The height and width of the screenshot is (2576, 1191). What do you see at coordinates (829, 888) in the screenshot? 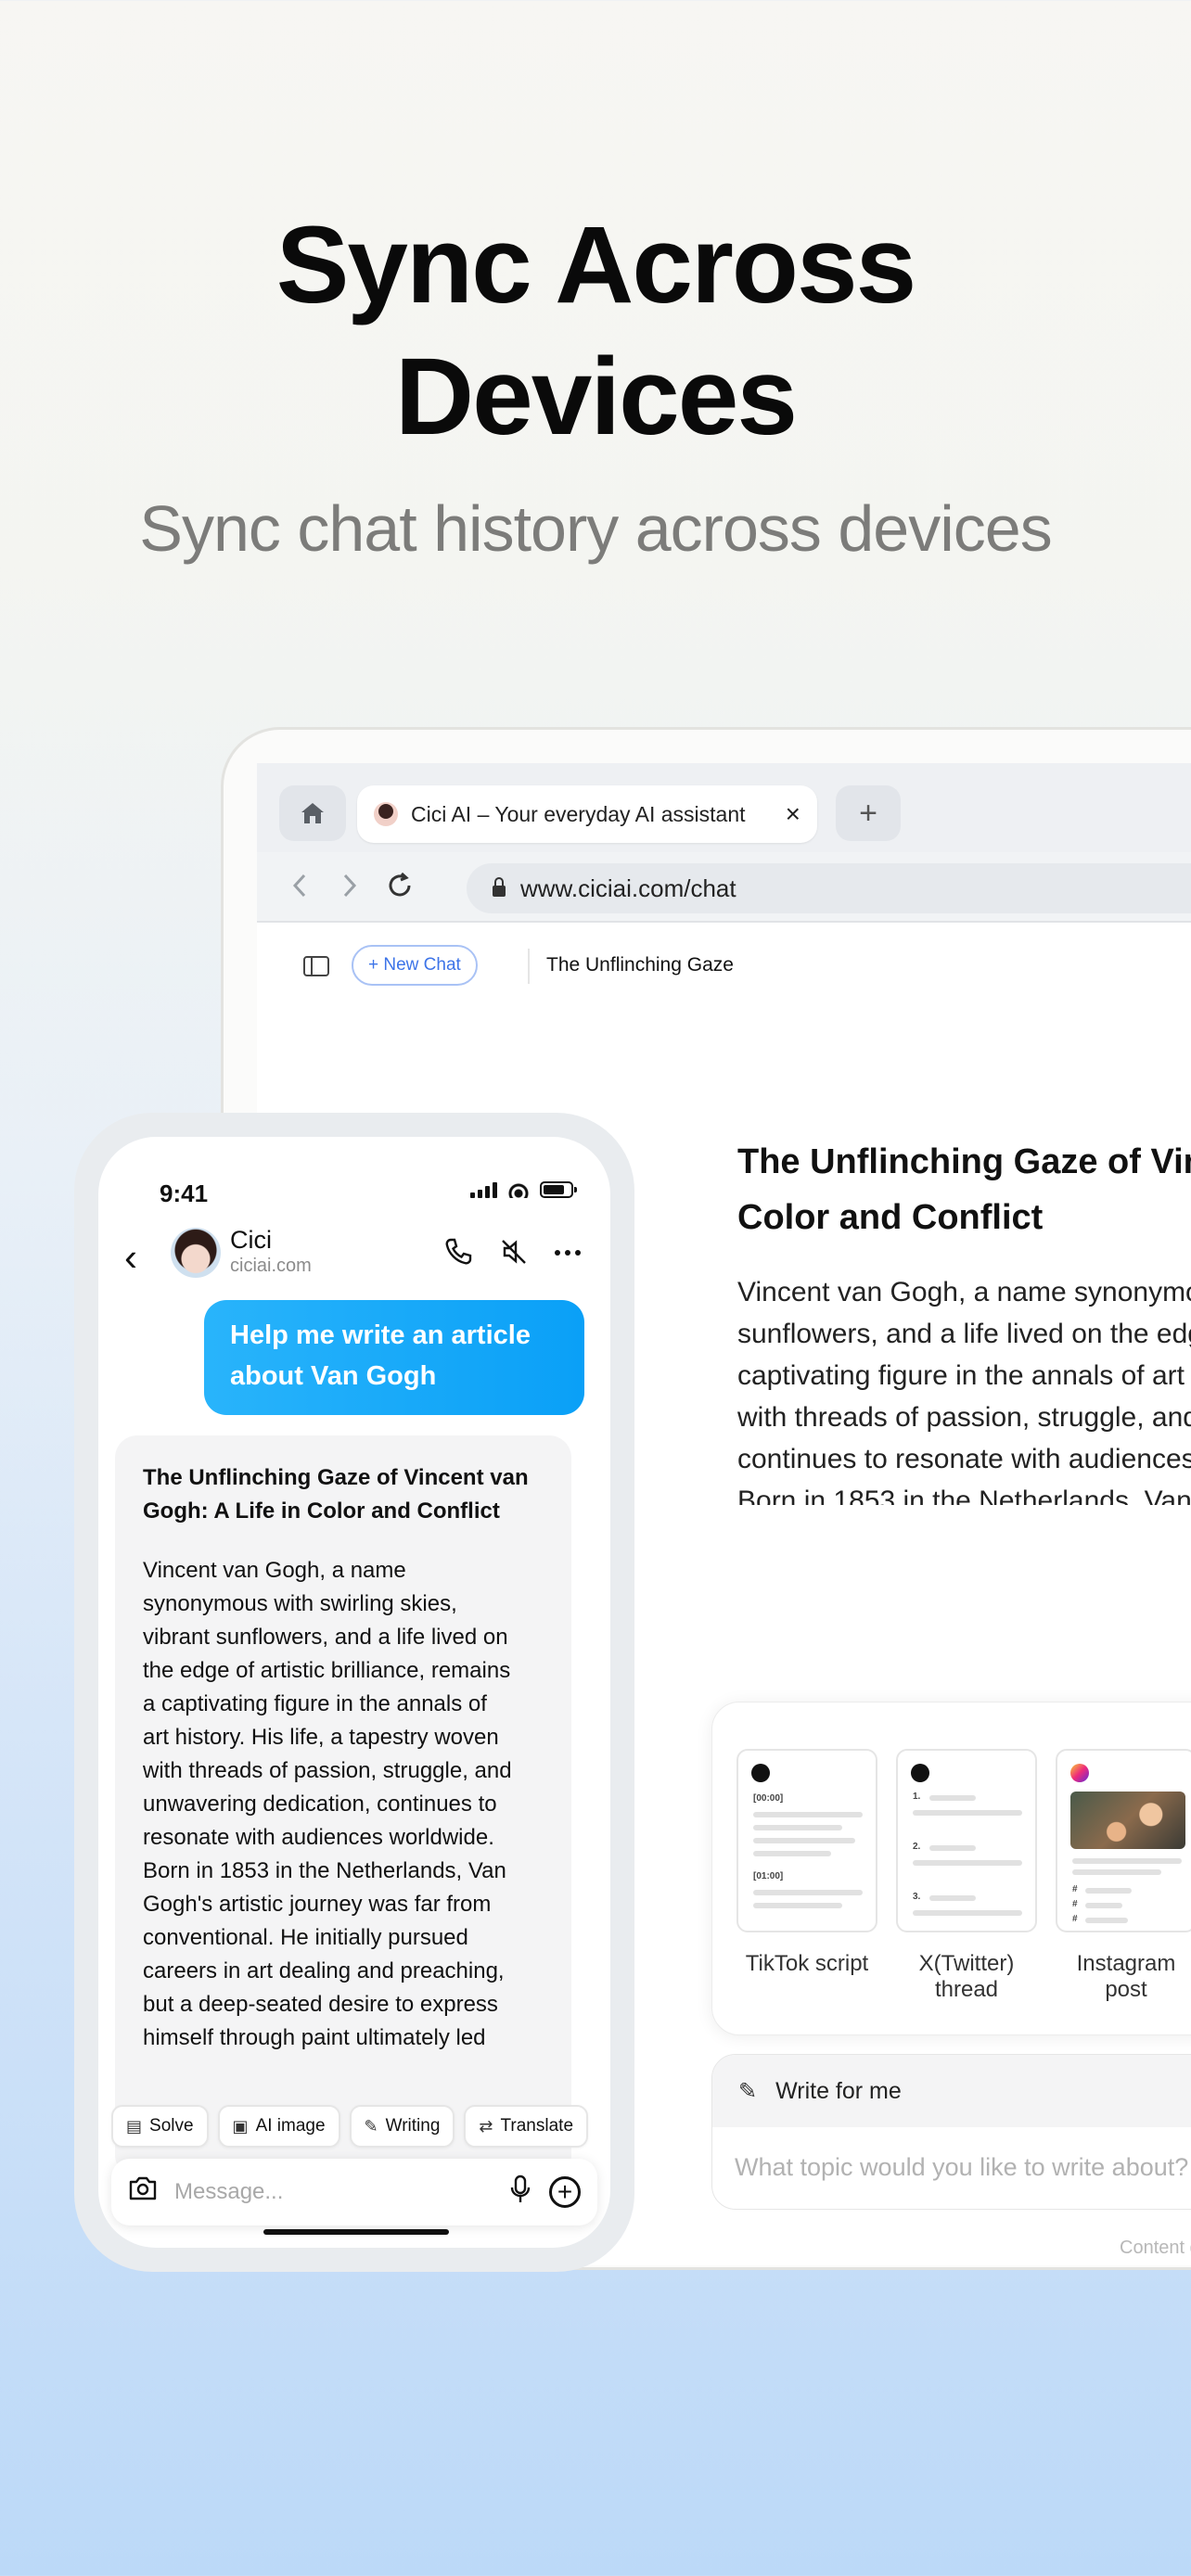
I see `url-field: www.ciciai.com/chat` at bounding box center [829, 888].